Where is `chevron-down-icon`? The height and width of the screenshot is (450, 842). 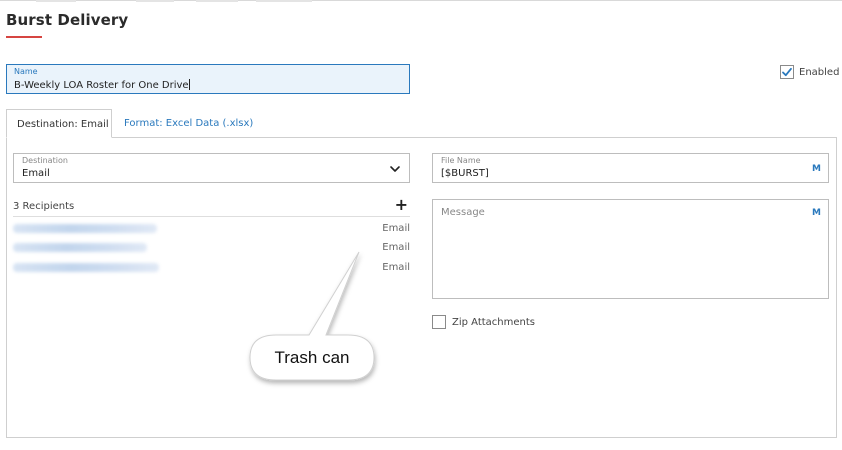
chevron-down-icon is located at coordinates (395, 169).